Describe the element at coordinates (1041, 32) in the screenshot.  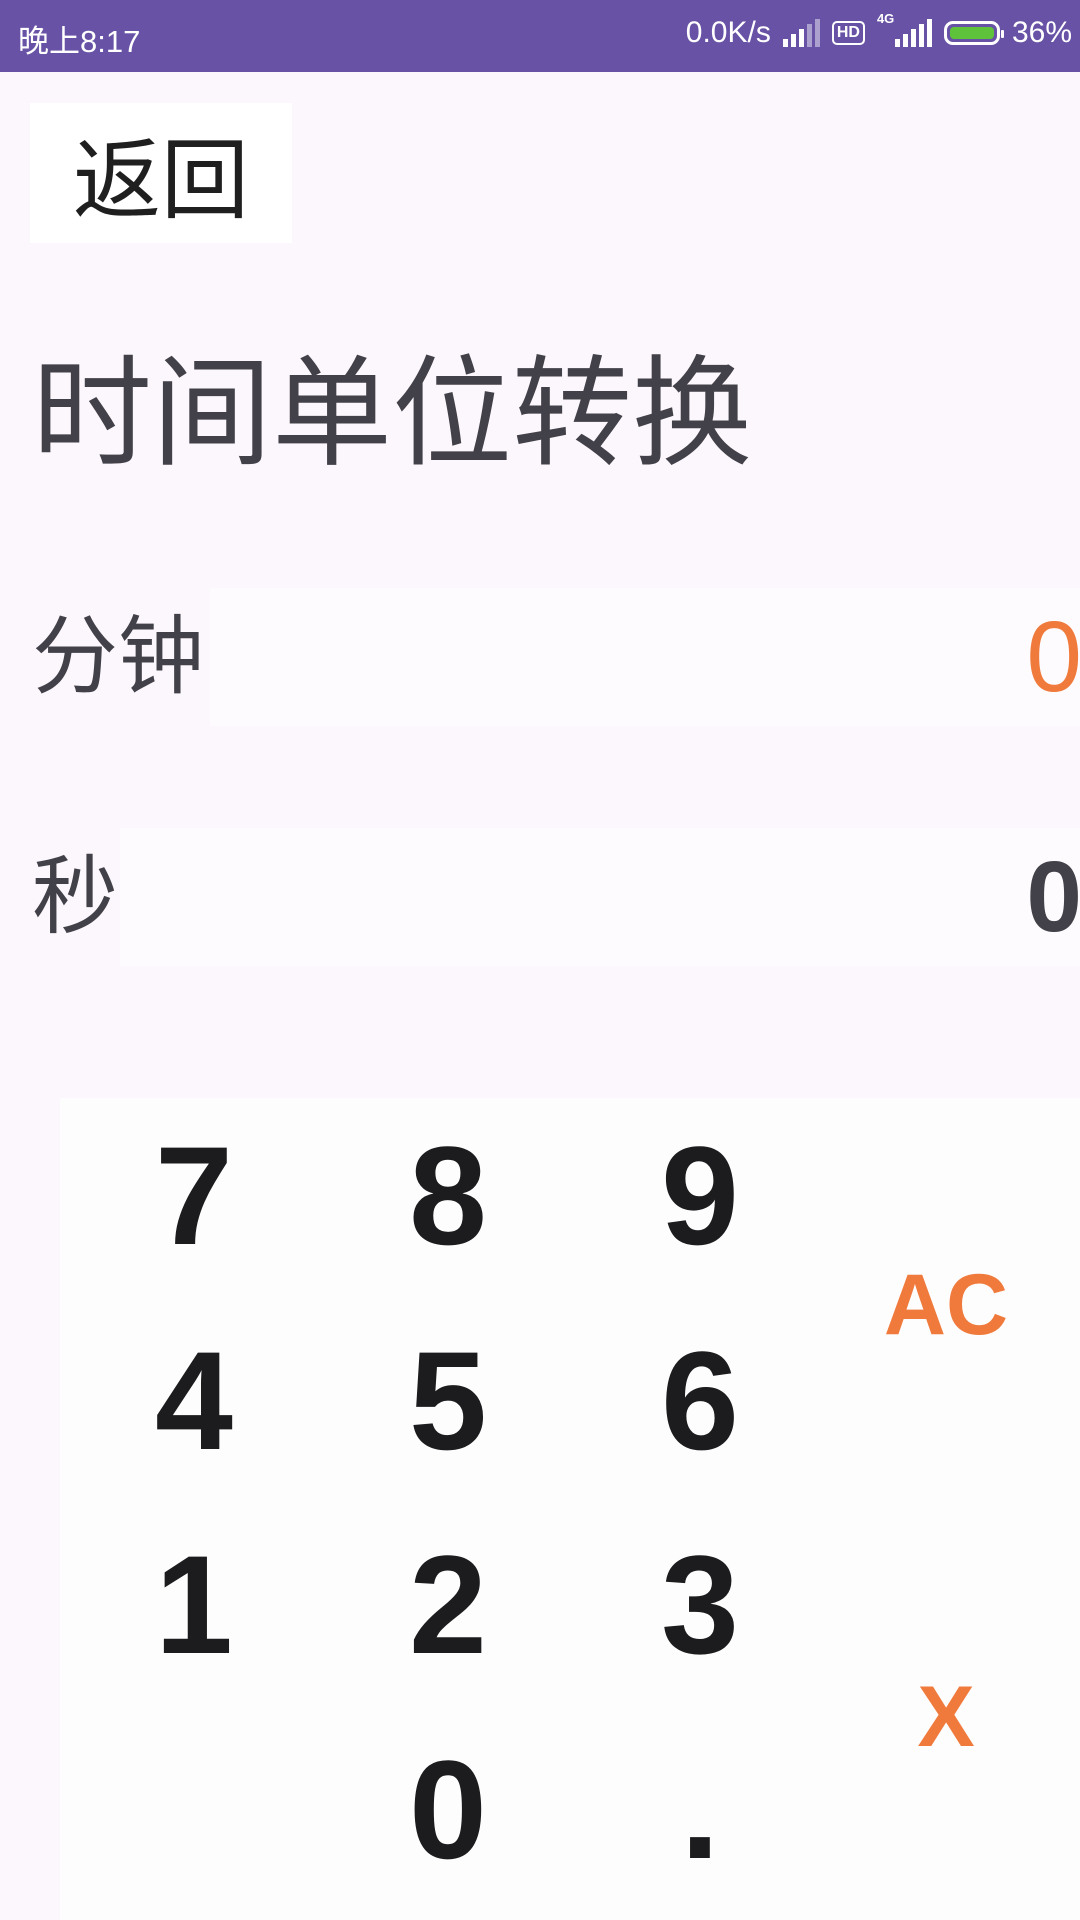
I see `battery-percent: 36%` at that location.